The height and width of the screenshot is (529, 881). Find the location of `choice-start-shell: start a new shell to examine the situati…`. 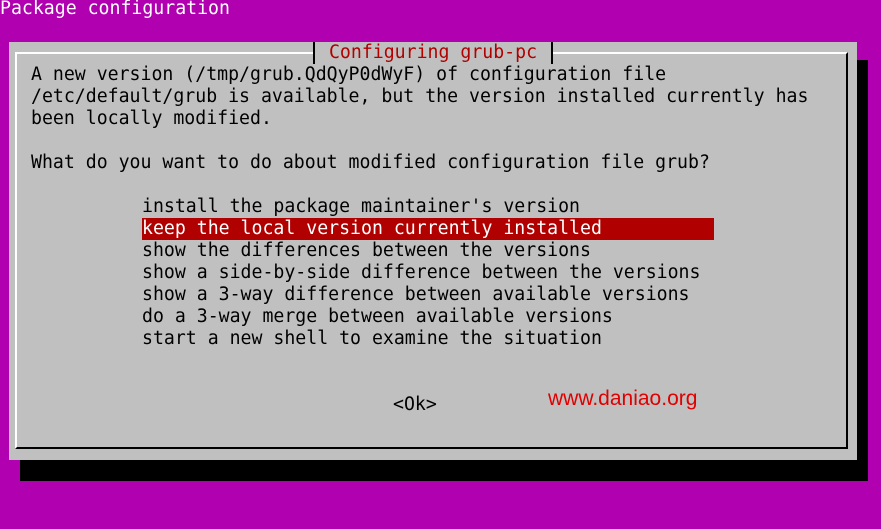

choice-start-shell: start a new shell to examine the situati… is located at coordinates (428, 339).